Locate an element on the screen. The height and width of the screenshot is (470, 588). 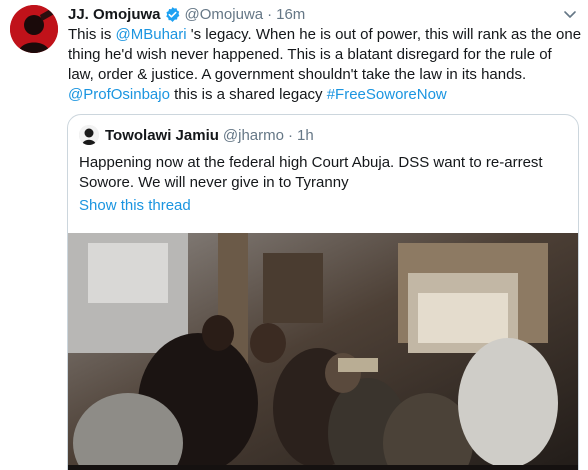
mention-link: @ProfOsinbajo is located at coordinates (119, 94).